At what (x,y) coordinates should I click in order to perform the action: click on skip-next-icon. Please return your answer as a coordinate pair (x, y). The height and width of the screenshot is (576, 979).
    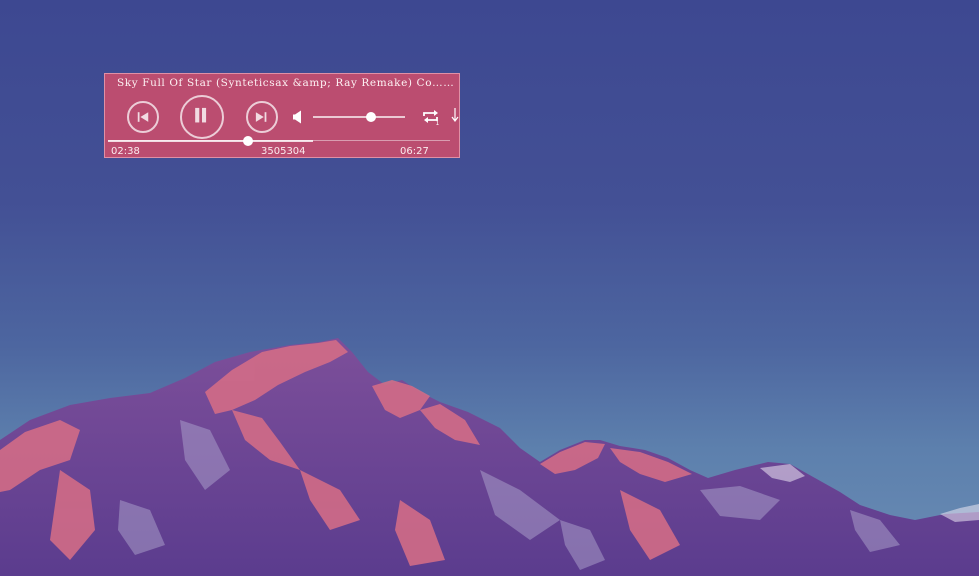
    Looking at the image, I should click on (261, 117).